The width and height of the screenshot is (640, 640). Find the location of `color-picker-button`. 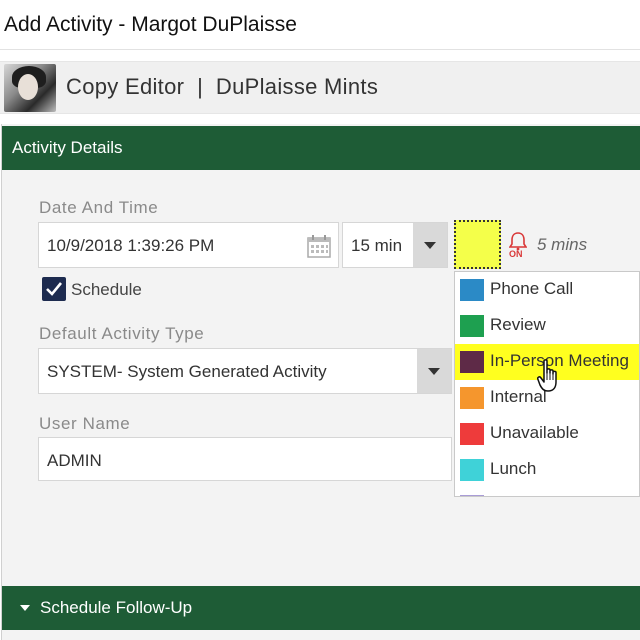

color-picker-button is located at coordinates (477, 244).